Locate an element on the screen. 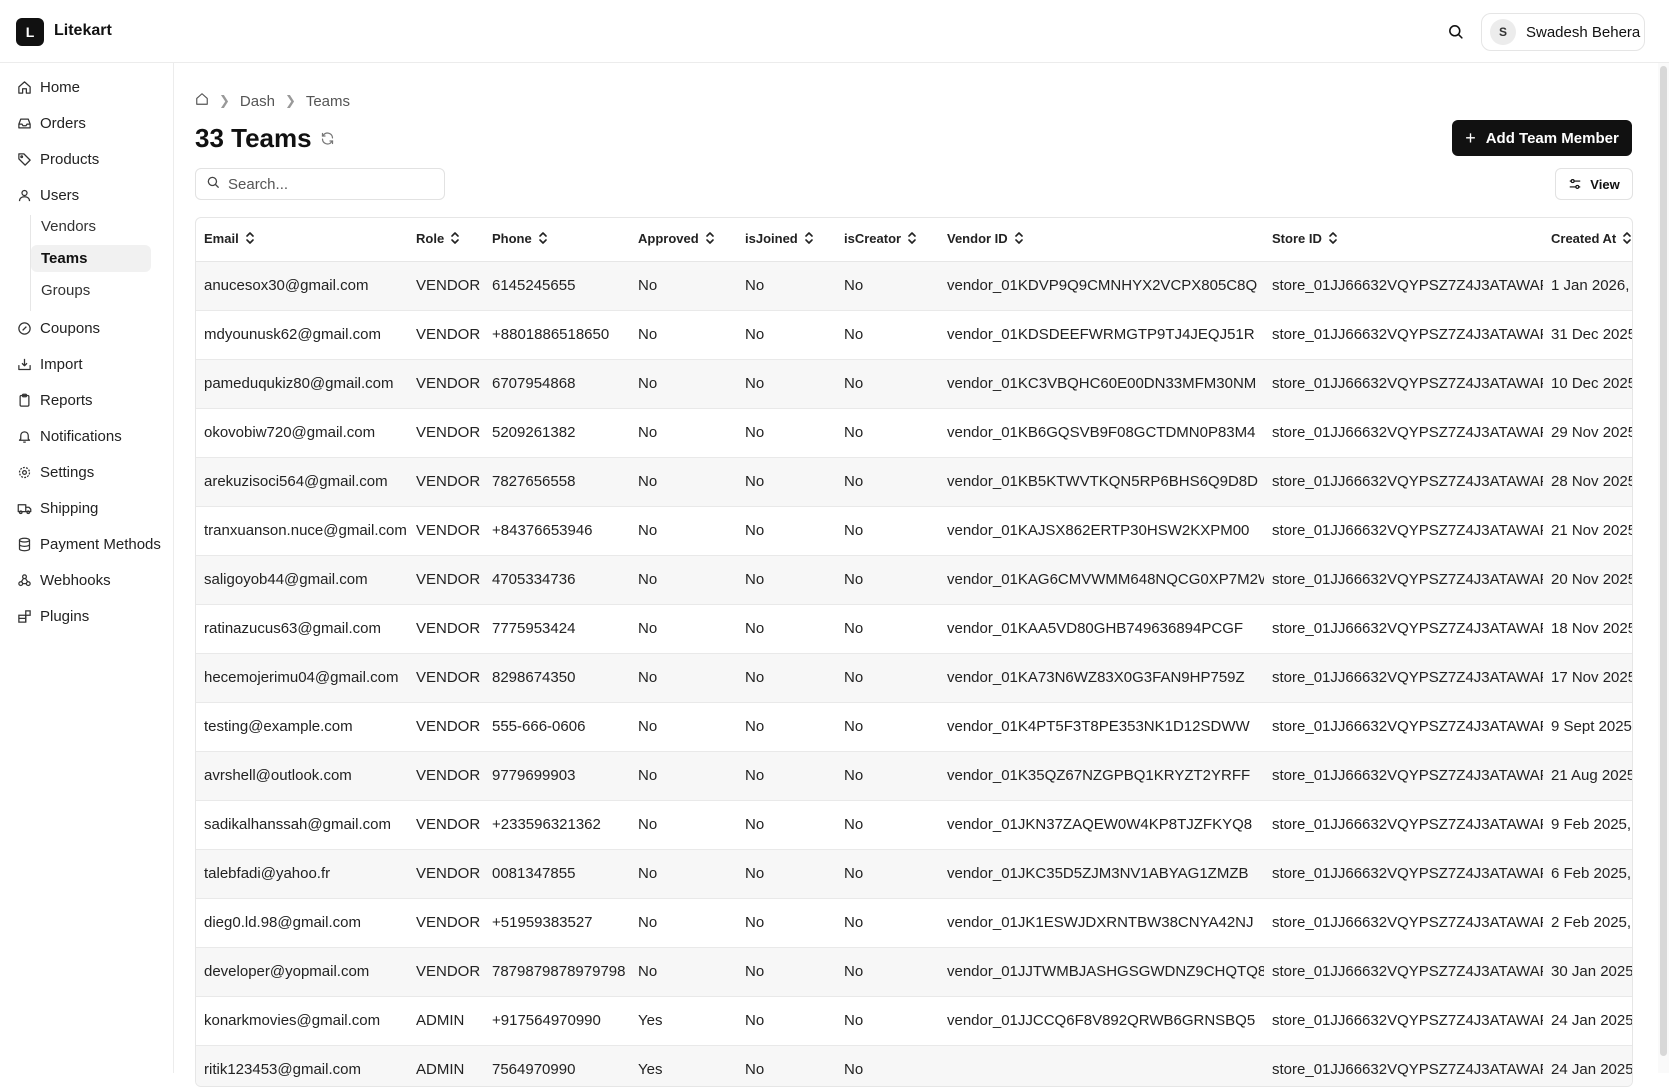 The height and width of the screenshot is (1087, 1669). table-cell: tranxuanson.nuce@gmail.com is located at coordinates (302, 531).